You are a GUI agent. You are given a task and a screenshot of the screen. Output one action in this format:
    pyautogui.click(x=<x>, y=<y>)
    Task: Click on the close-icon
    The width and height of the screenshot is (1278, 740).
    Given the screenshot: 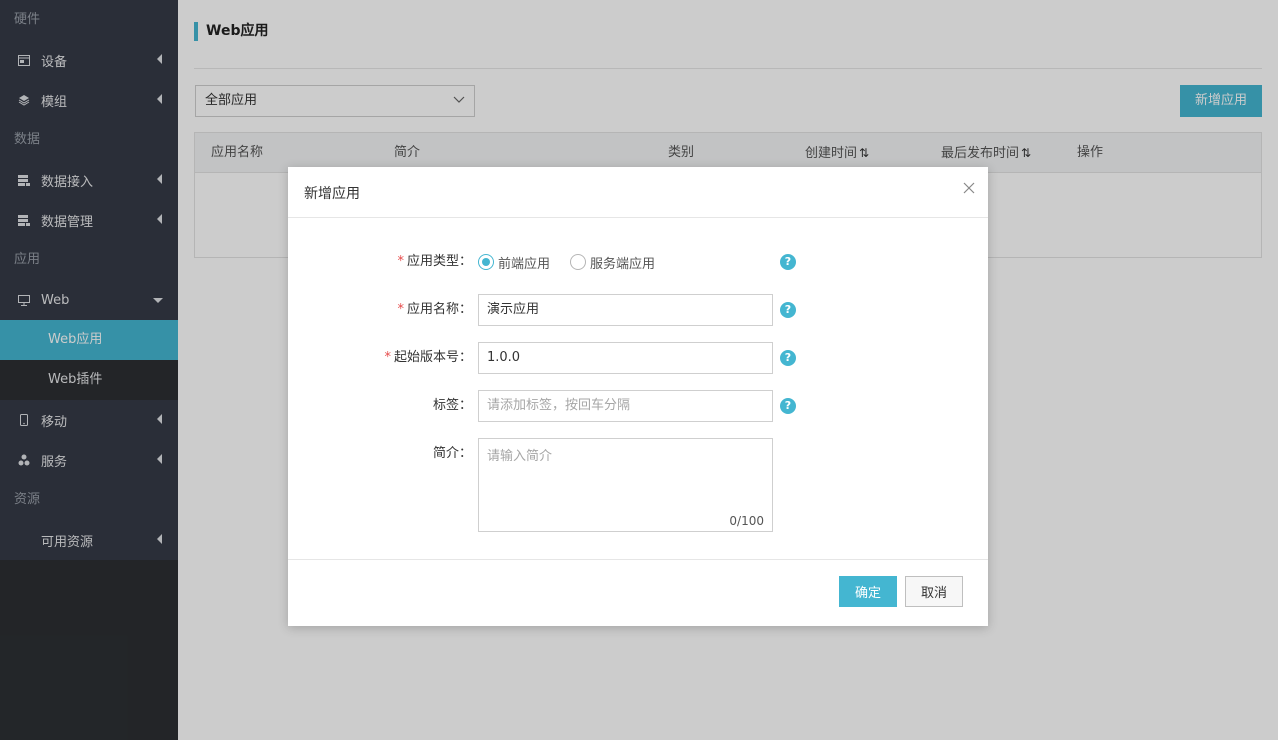 What is the action you would take?
    pyautogui.click(x=969, y=188)
    